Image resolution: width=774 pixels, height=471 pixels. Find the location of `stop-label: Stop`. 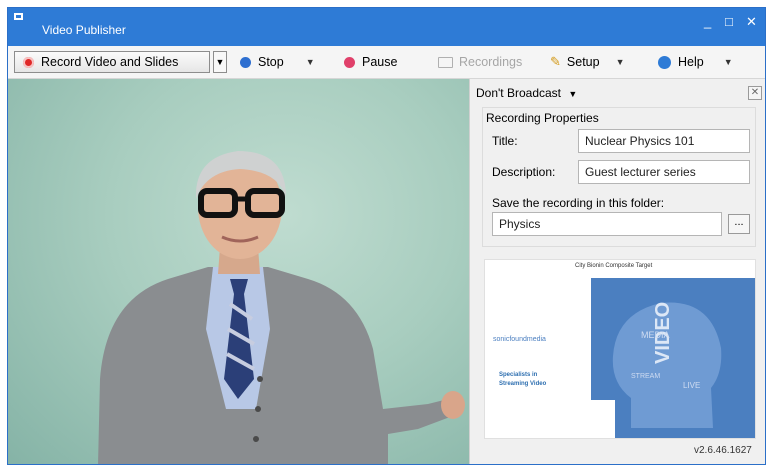

stop-label: Stop is located at coordinates (271, 62).